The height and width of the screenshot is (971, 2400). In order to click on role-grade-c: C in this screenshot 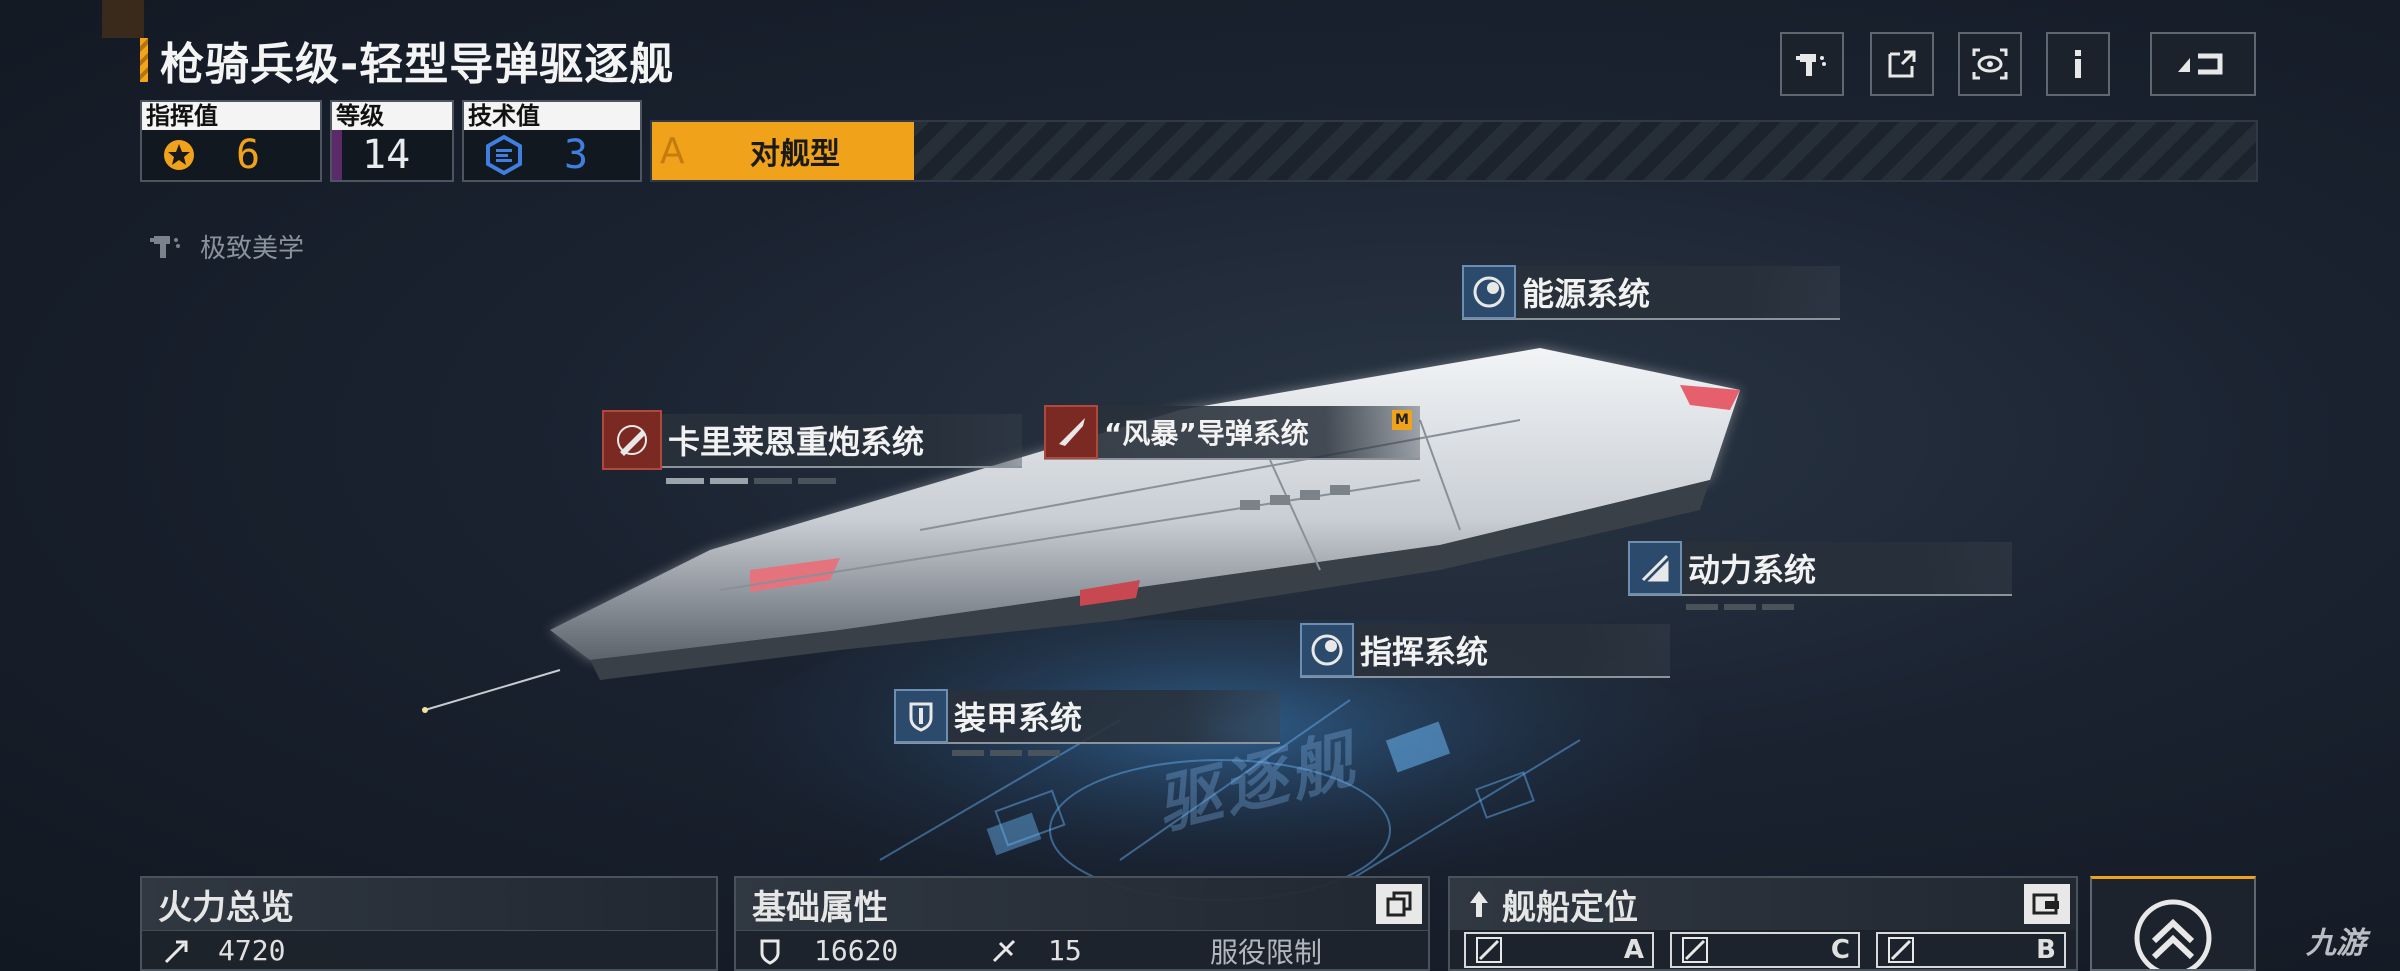, I will do `click(1840, 950)`.